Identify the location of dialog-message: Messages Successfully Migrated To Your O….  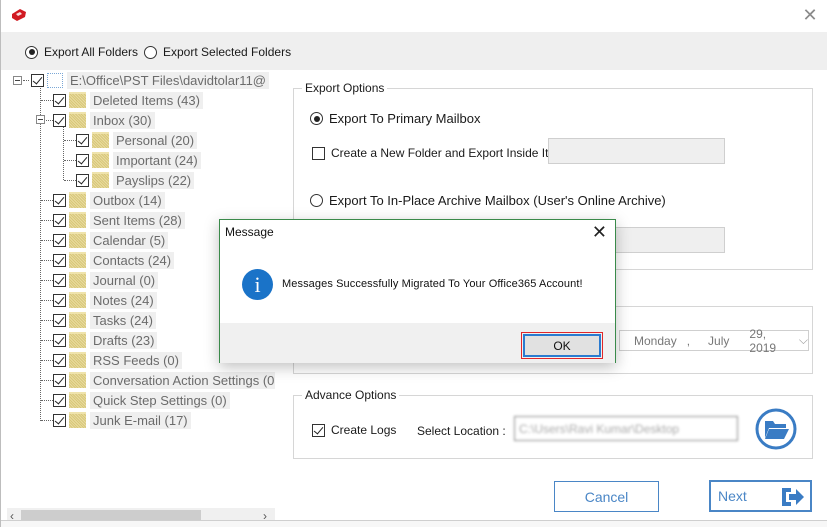
(432, 284).